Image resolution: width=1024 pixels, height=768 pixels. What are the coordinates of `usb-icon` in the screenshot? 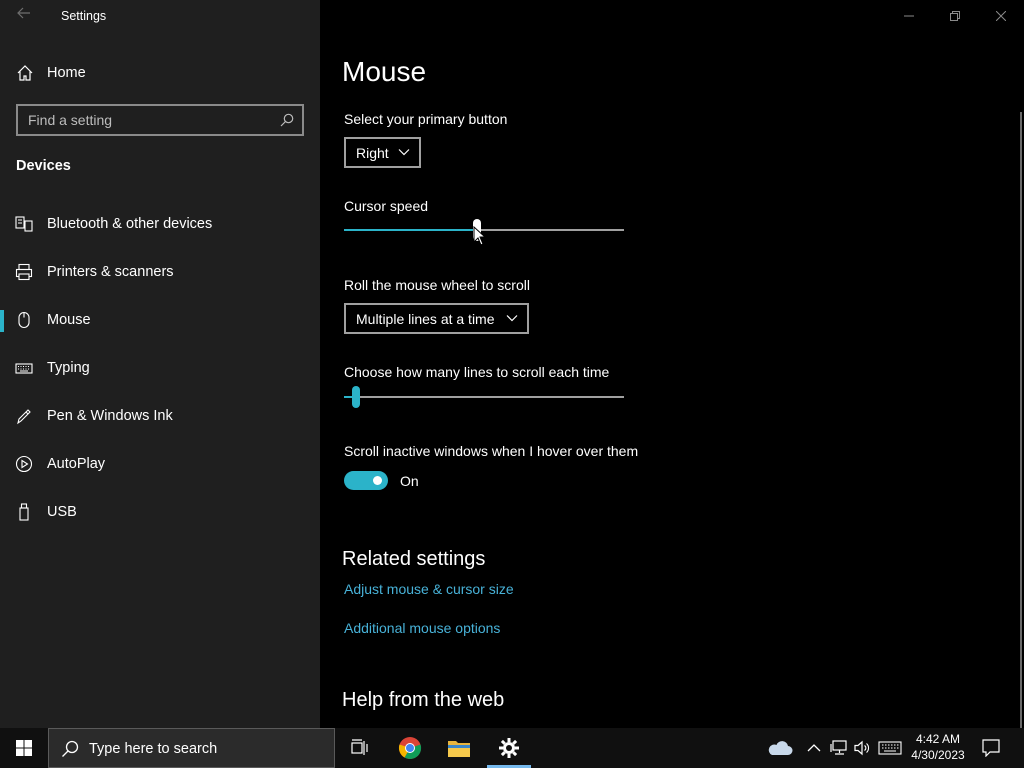 It's located at (24, 512).